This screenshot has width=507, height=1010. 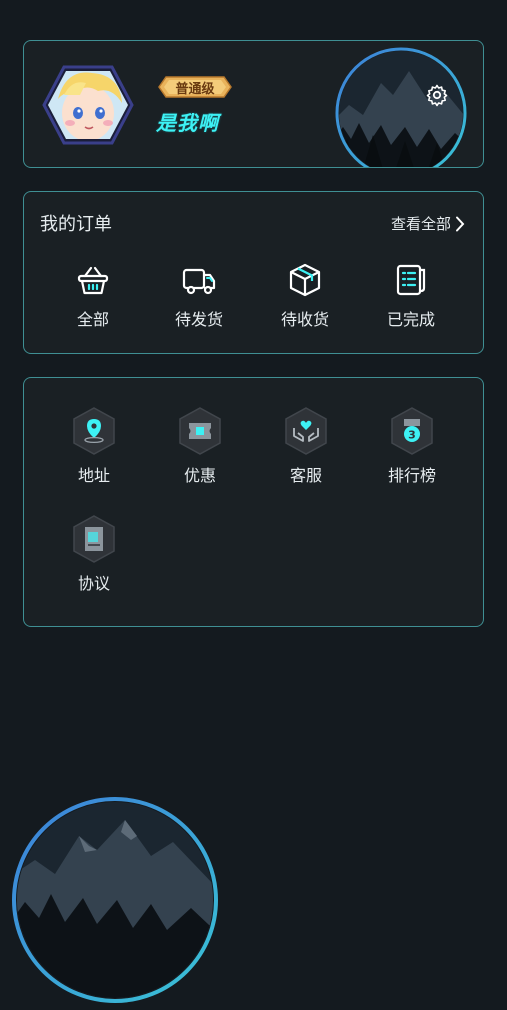 What do you see at coordinates (437, 95) in the screenshot?
I see `gear-icon` at bounding box center [437, 95].